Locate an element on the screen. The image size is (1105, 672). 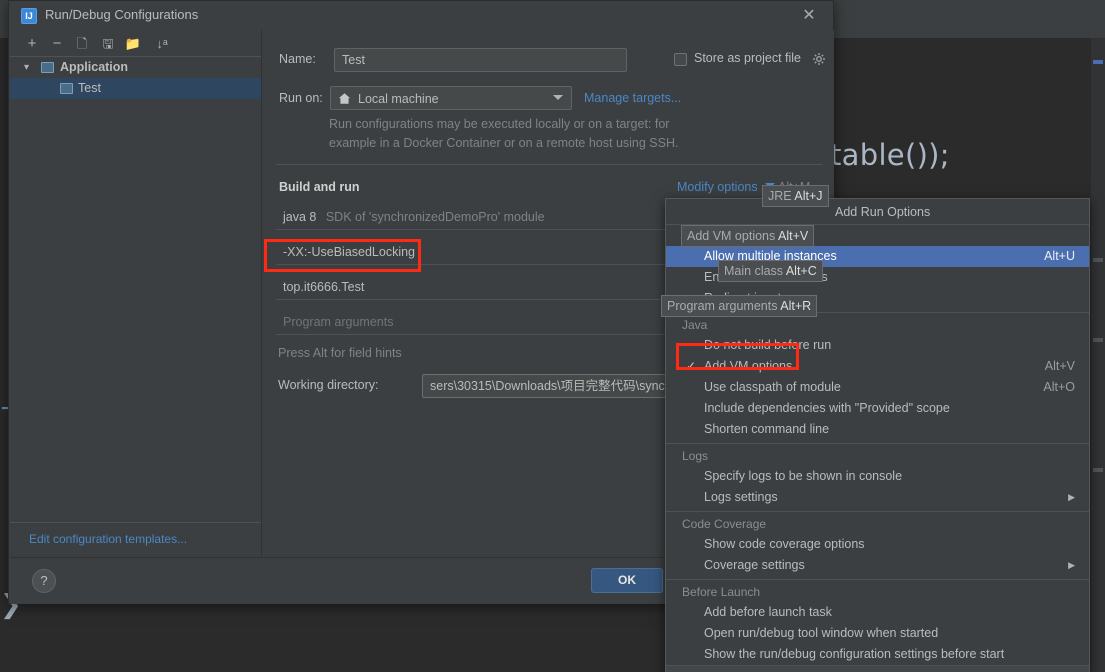
dialog-titlebar: IJ Run/Debug Configurations ✕ is located at coordinates (421, 15).